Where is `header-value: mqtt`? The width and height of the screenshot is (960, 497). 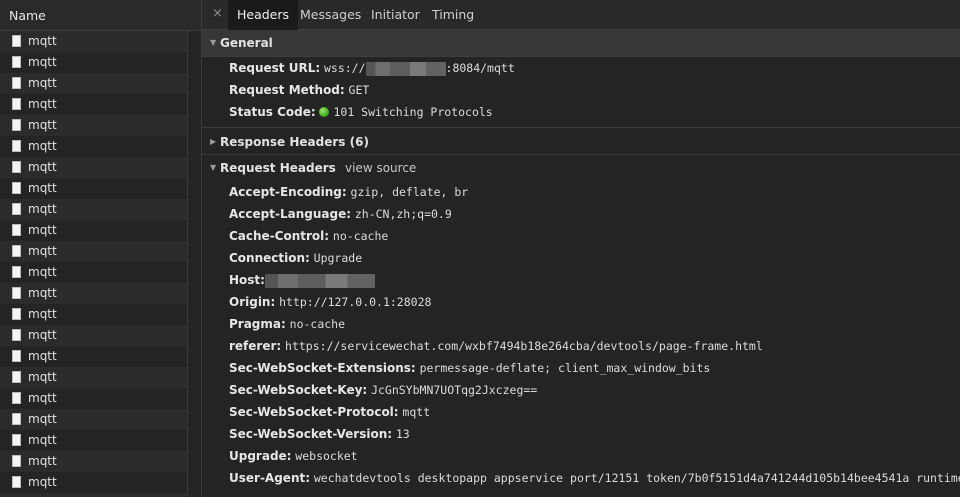 header-value: mqtt is located at coordinates (416, 412).